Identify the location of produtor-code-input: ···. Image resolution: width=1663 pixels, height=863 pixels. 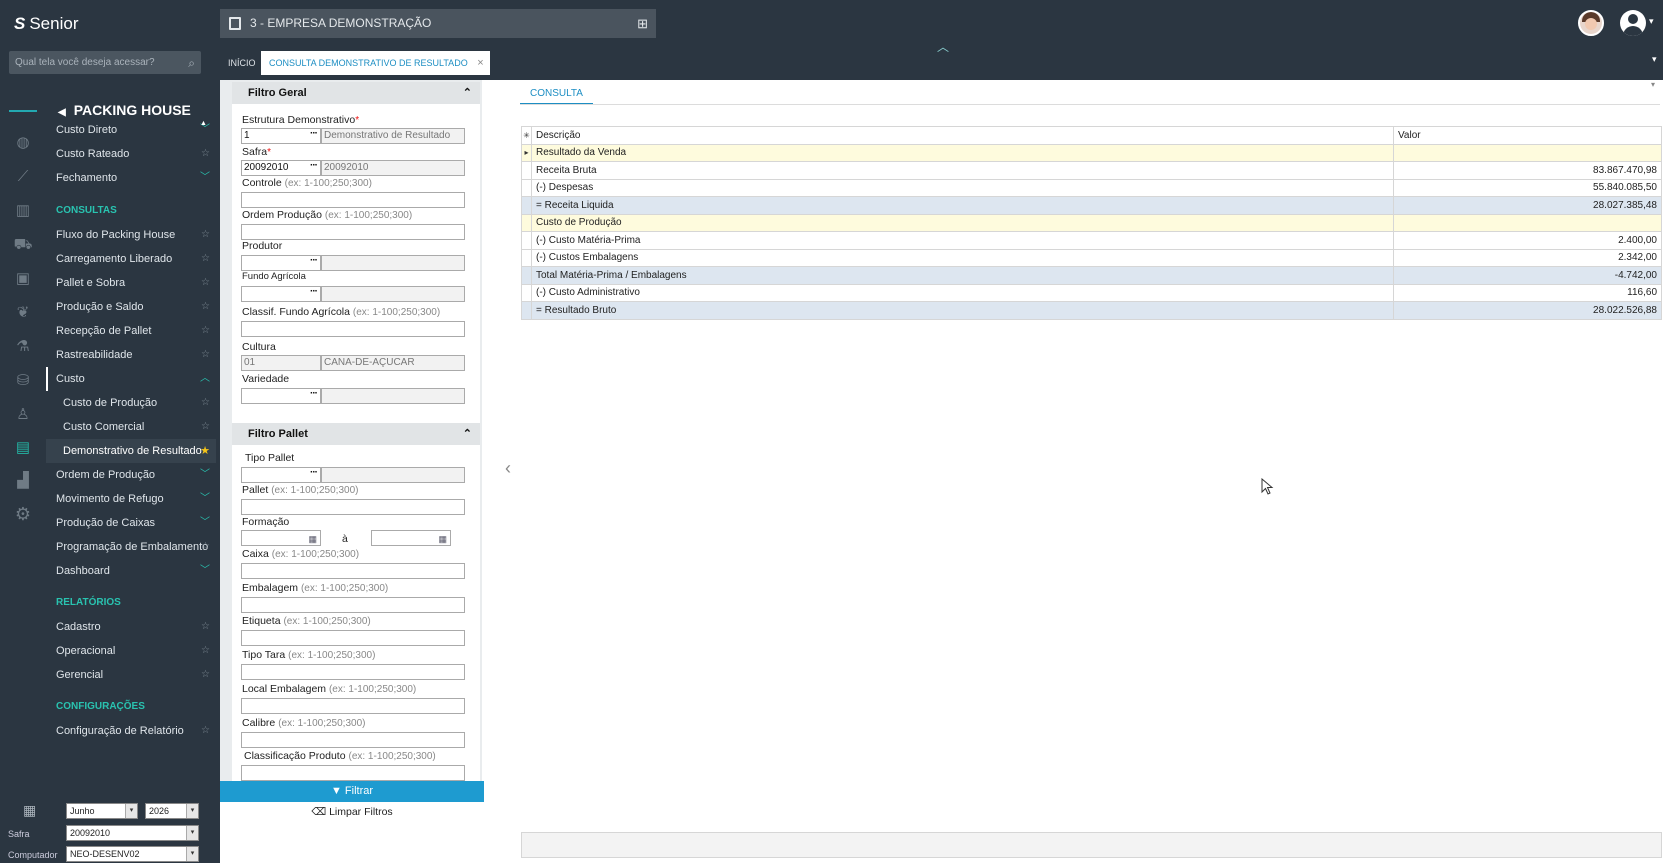
(281, 263).